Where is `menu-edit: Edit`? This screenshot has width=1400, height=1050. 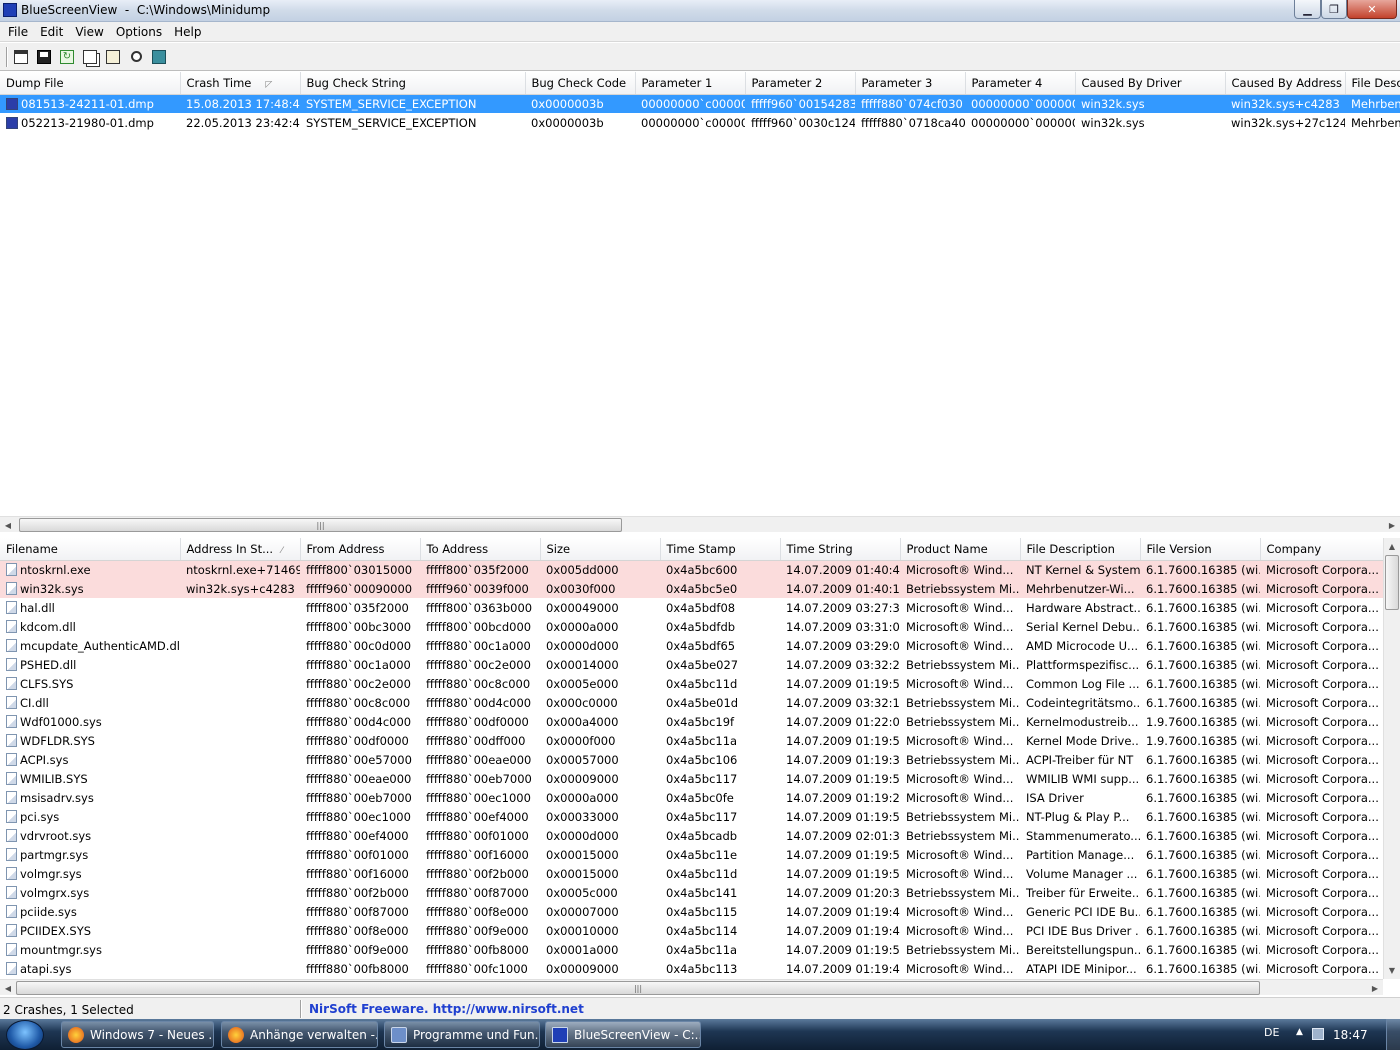
menu-edit: Edit is located at coordinates (51, 32).